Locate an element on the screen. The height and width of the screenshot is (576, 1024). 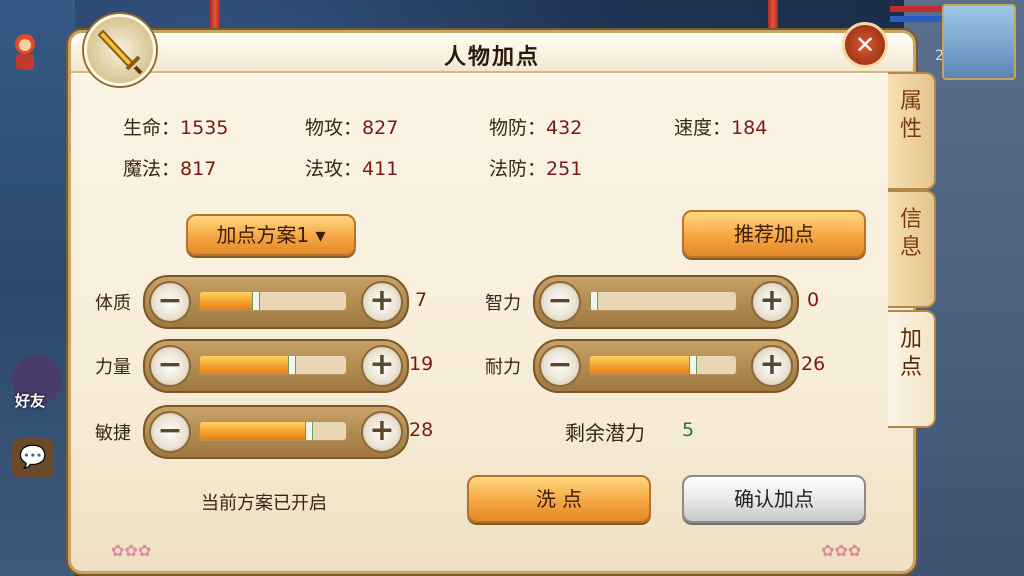
constitution-slider: − + is located at coordinates (276, 302).